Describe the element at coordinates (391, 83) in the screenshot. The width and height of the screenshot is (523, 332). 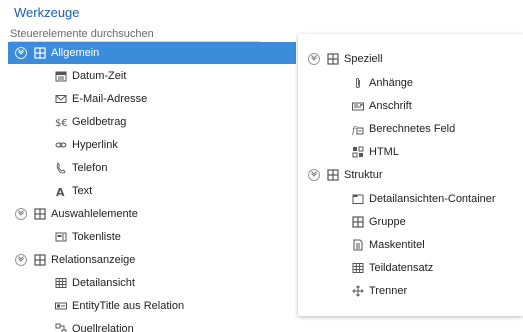
I see `tool-label: Anhänge` at that location.